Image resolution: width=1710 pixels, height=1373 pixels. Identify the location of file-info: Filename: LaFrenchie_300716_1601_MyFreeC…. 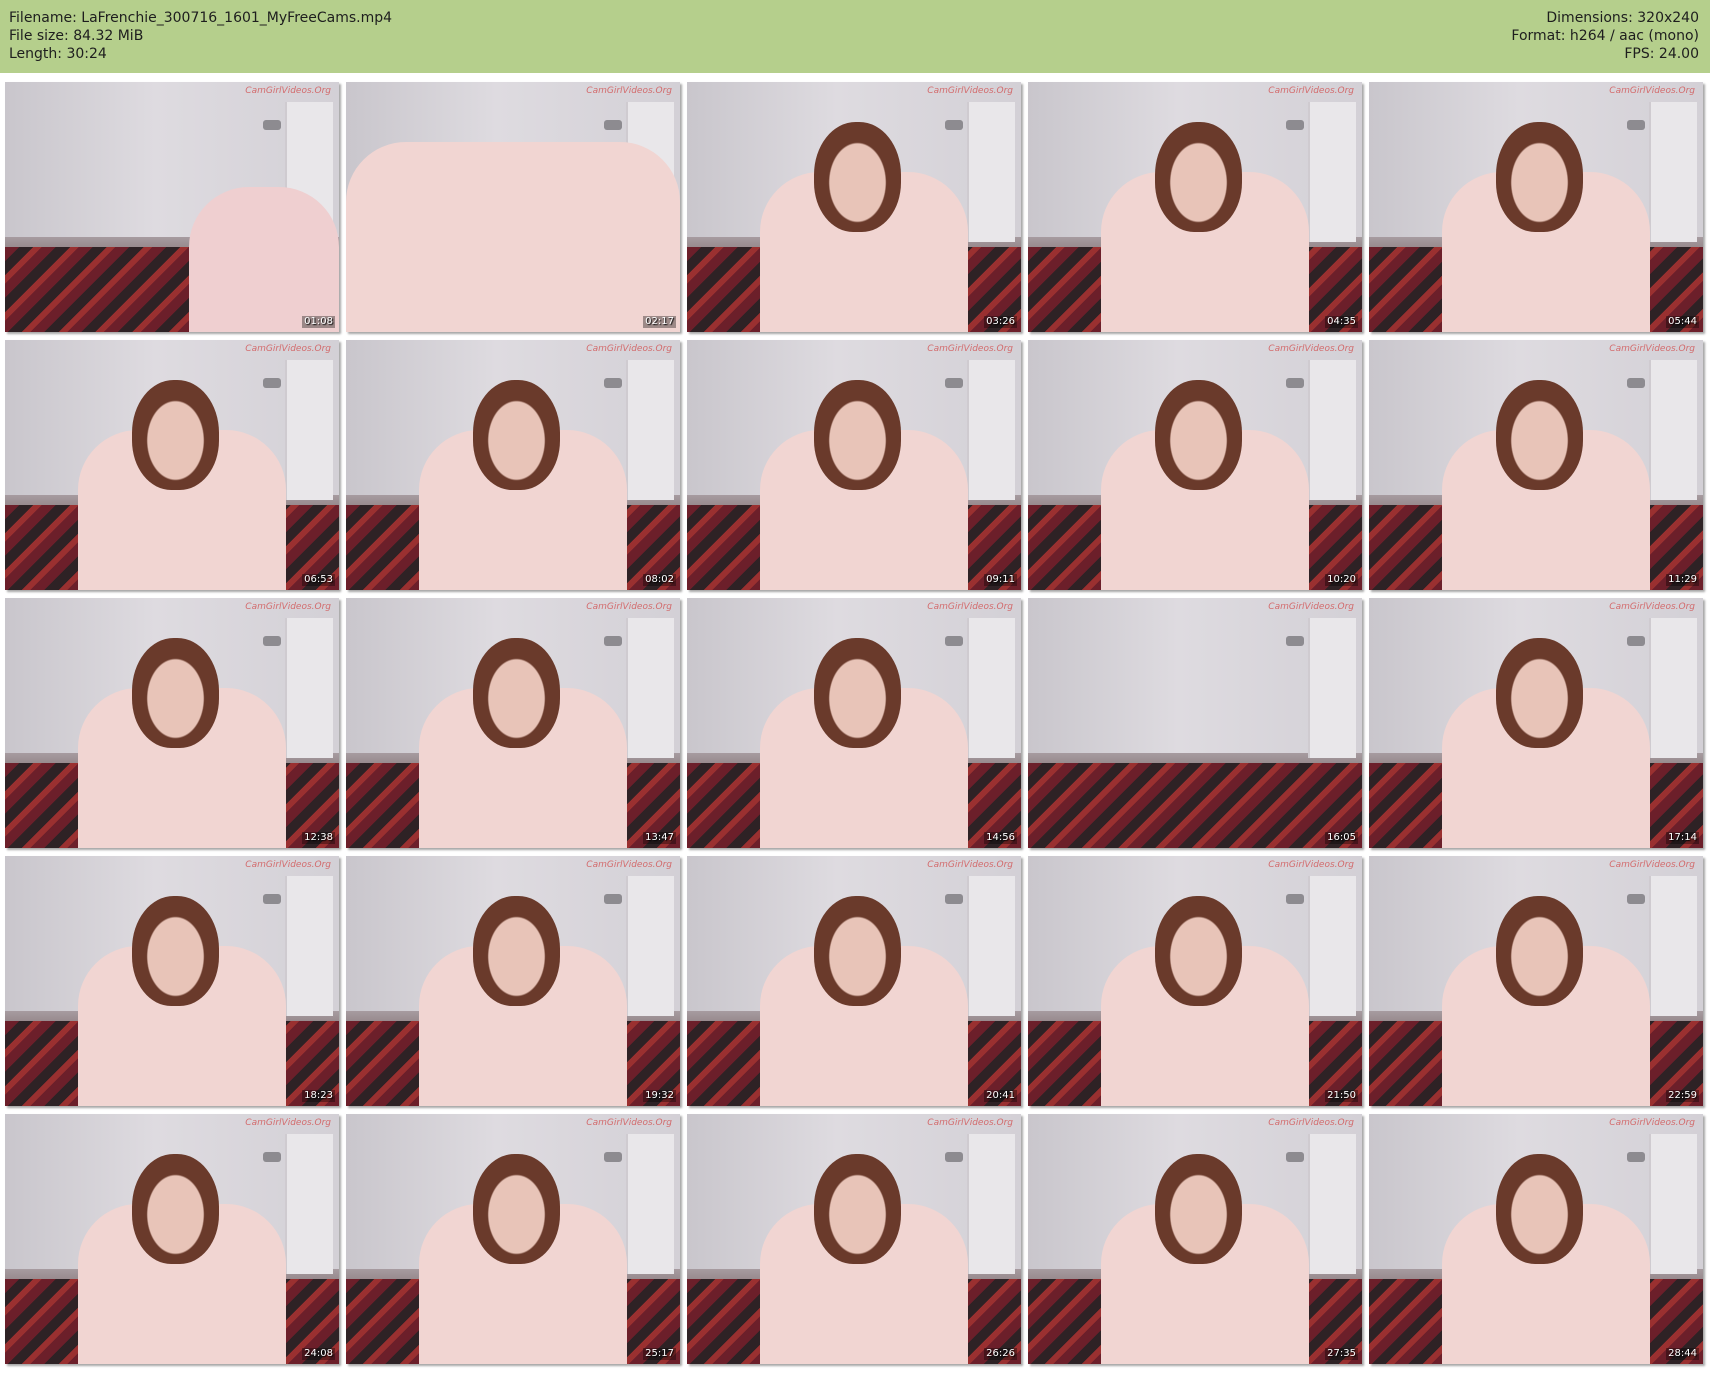
(200, 36).